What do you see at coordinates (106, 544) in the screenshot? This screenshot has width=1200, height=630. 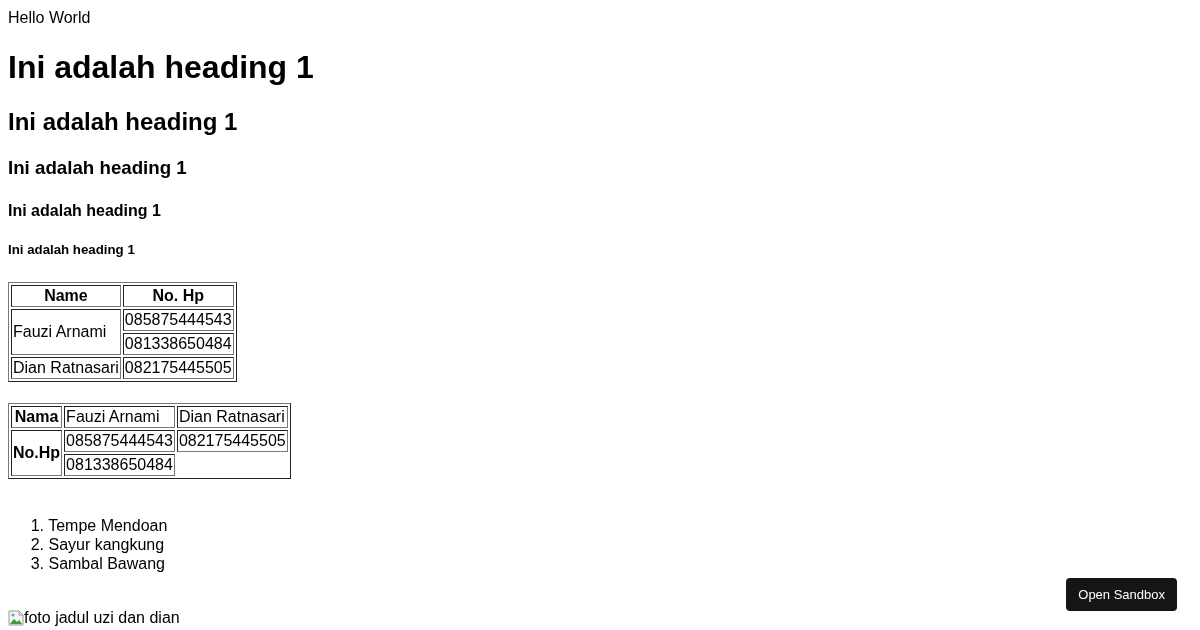 I see `list-item-text: Sayur kangkung` at bounding box center [106, 544].